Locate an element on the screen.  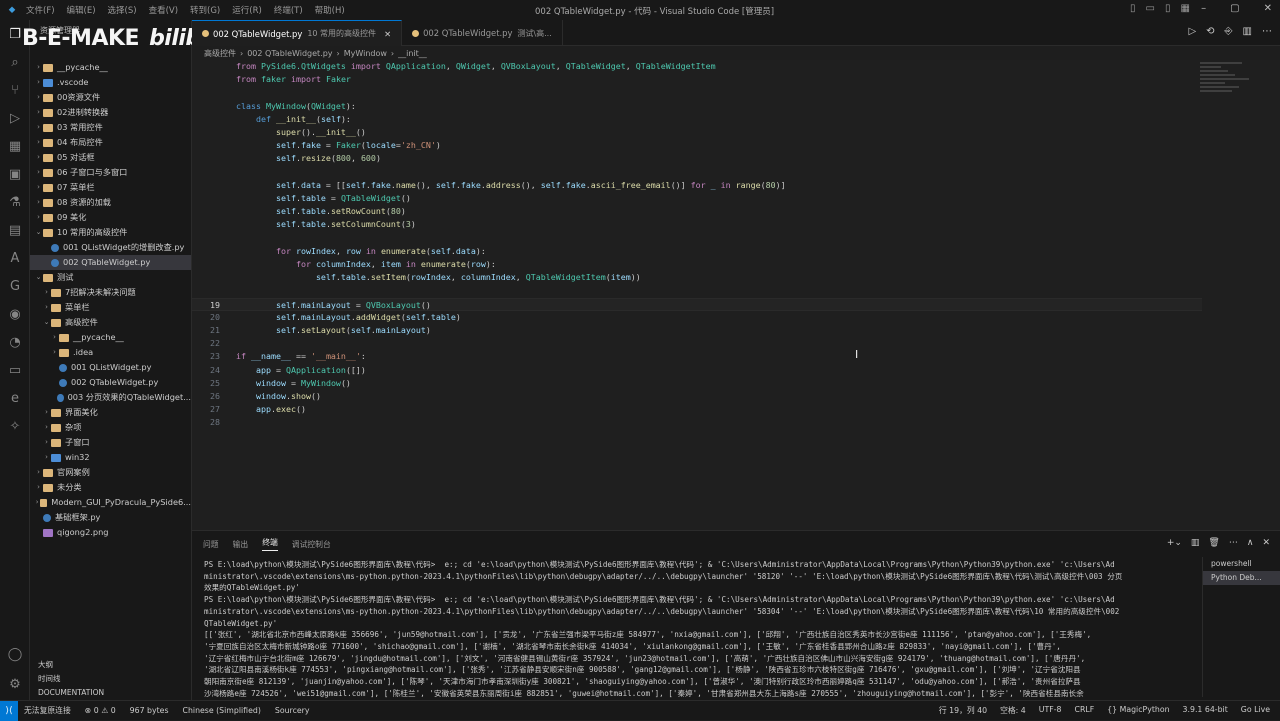
file-tree-item: qigong2.png is located at coordinates (110, 532).